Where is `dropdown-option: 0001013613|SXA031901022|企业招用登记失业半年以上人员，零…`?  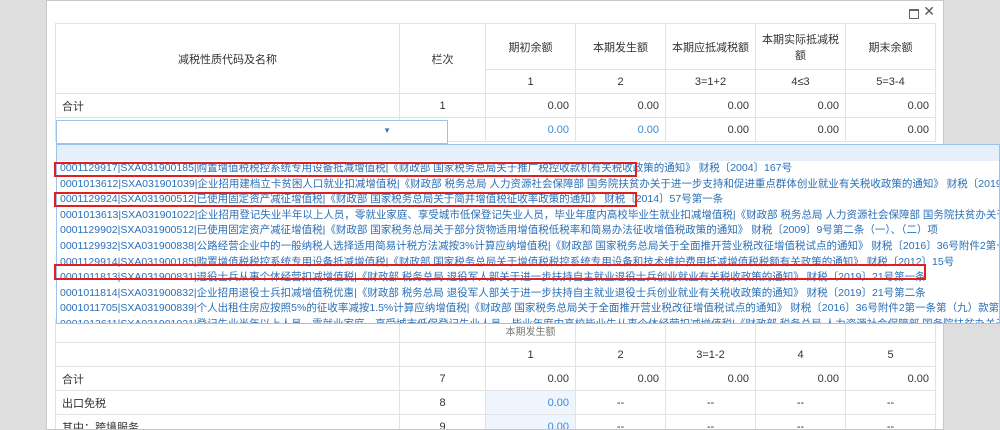 dropdown-option: 0001013613|SXA031901022|企业招用登记失业半年以上人员，零… is located at coordinates (528, 216).